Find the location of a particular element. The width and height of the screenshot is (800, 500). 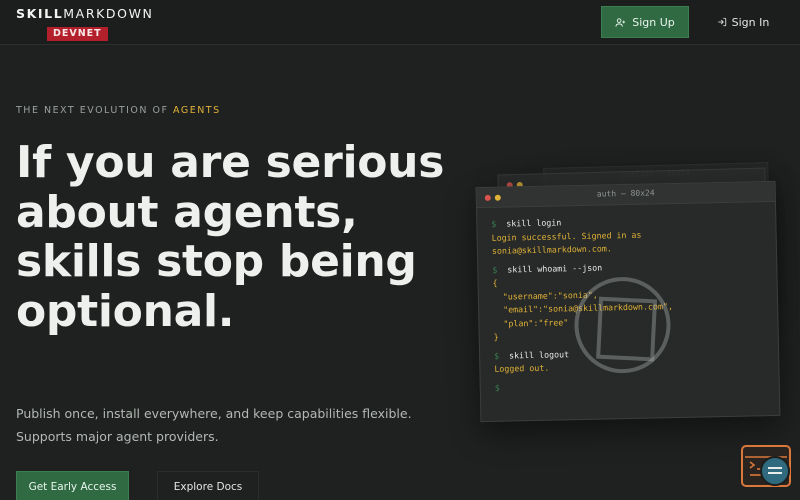

sign-in-button: Sign In is located at coordinates (743, 22).